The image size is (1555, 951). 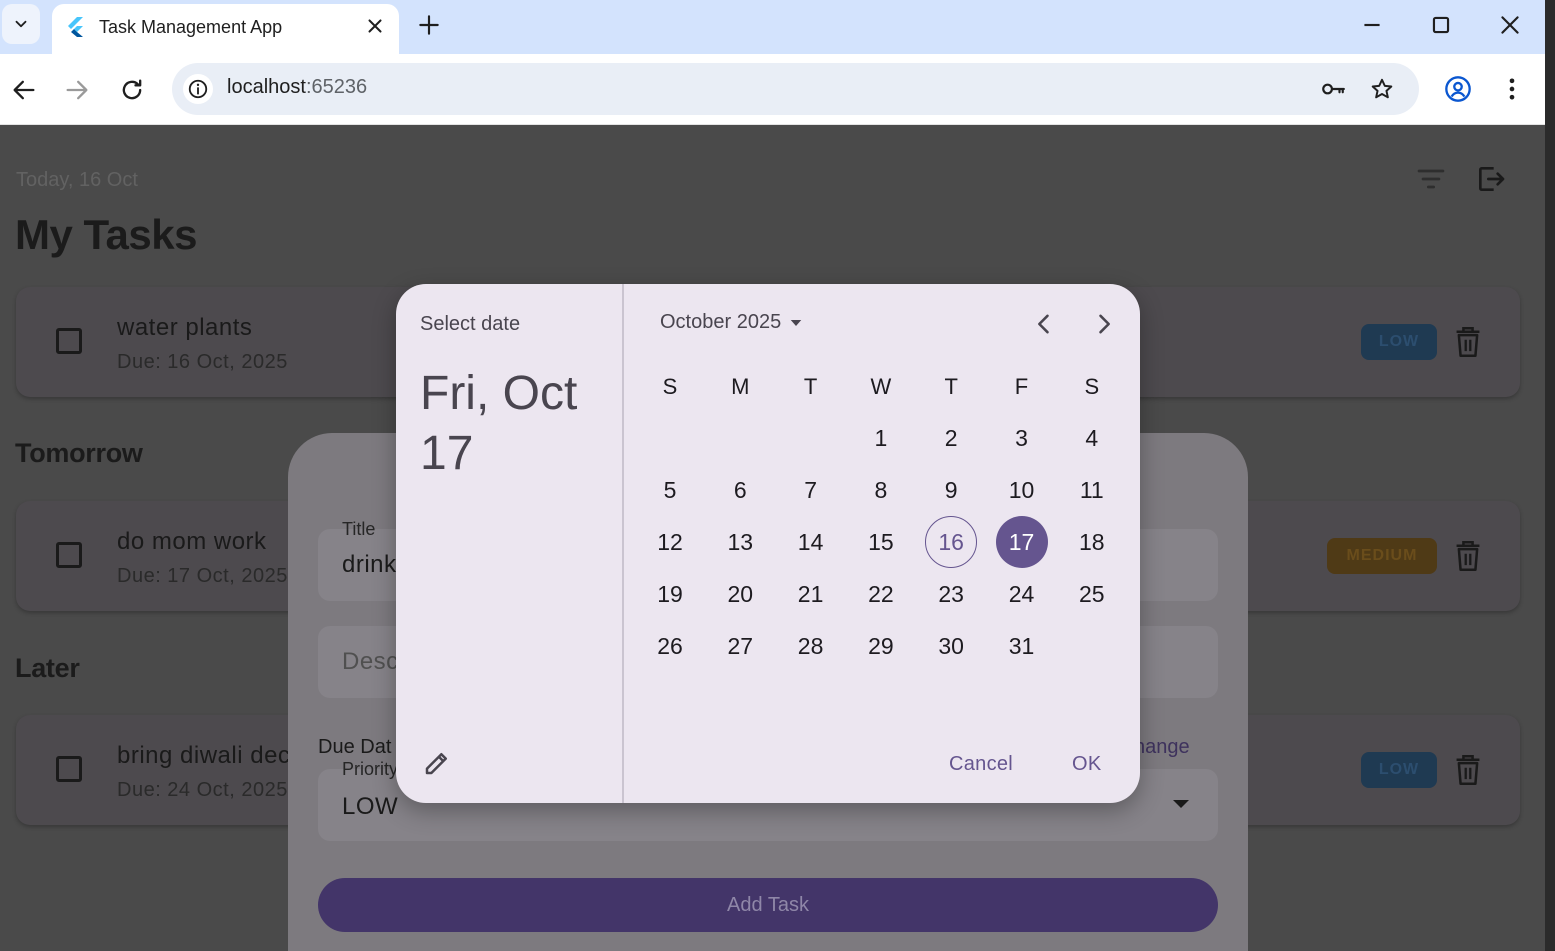 I want to click on due-date-label: Due Dat, so click(x=355, y=747).